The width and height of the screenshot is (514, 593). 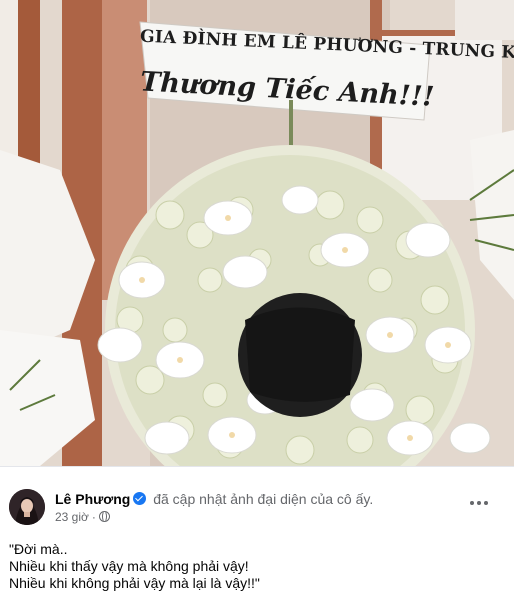 I want to click on avatar, so click(x=27, y=507).